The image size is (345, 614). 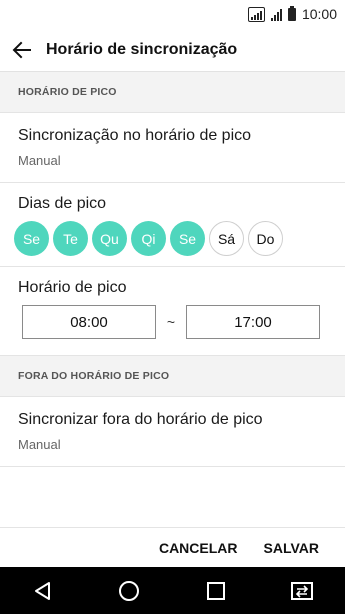 What do you see at coordinates (172, 148) in the screenshot?
I see `peak-sync-item: Sincronização no horário de pico Manual` at bounding box center [172, 148].